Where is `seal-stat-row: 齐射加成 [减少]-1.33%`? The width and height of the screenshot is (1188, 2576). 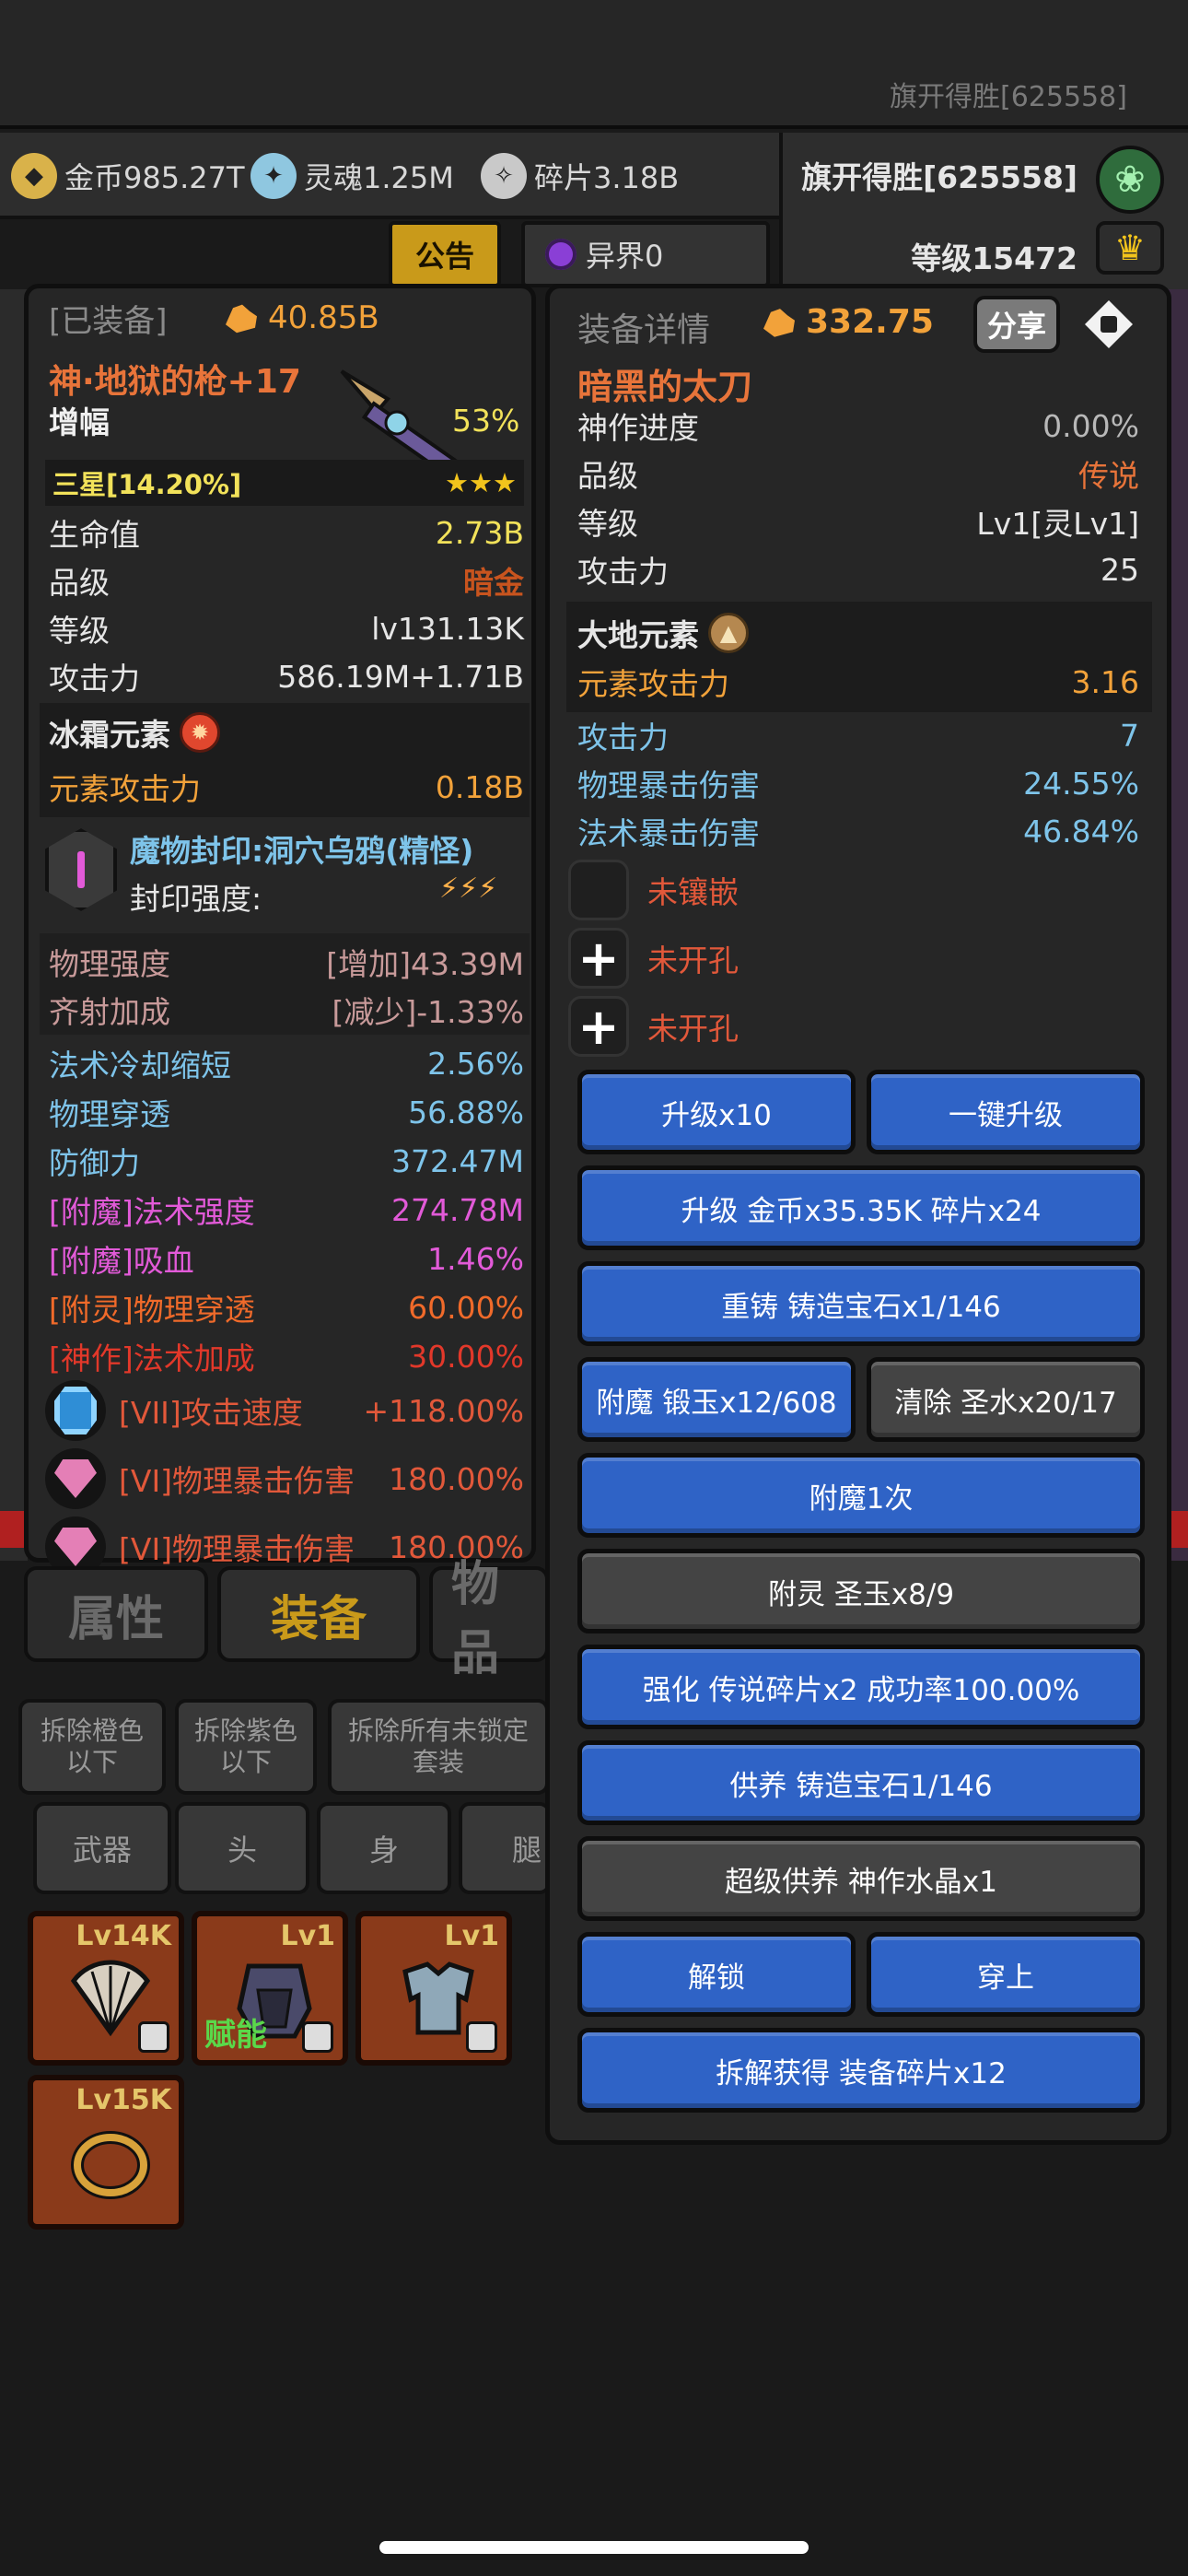
seal-stat-row: 齐射加成 [减少]-1.33% is located at coordinates (286, 1010).